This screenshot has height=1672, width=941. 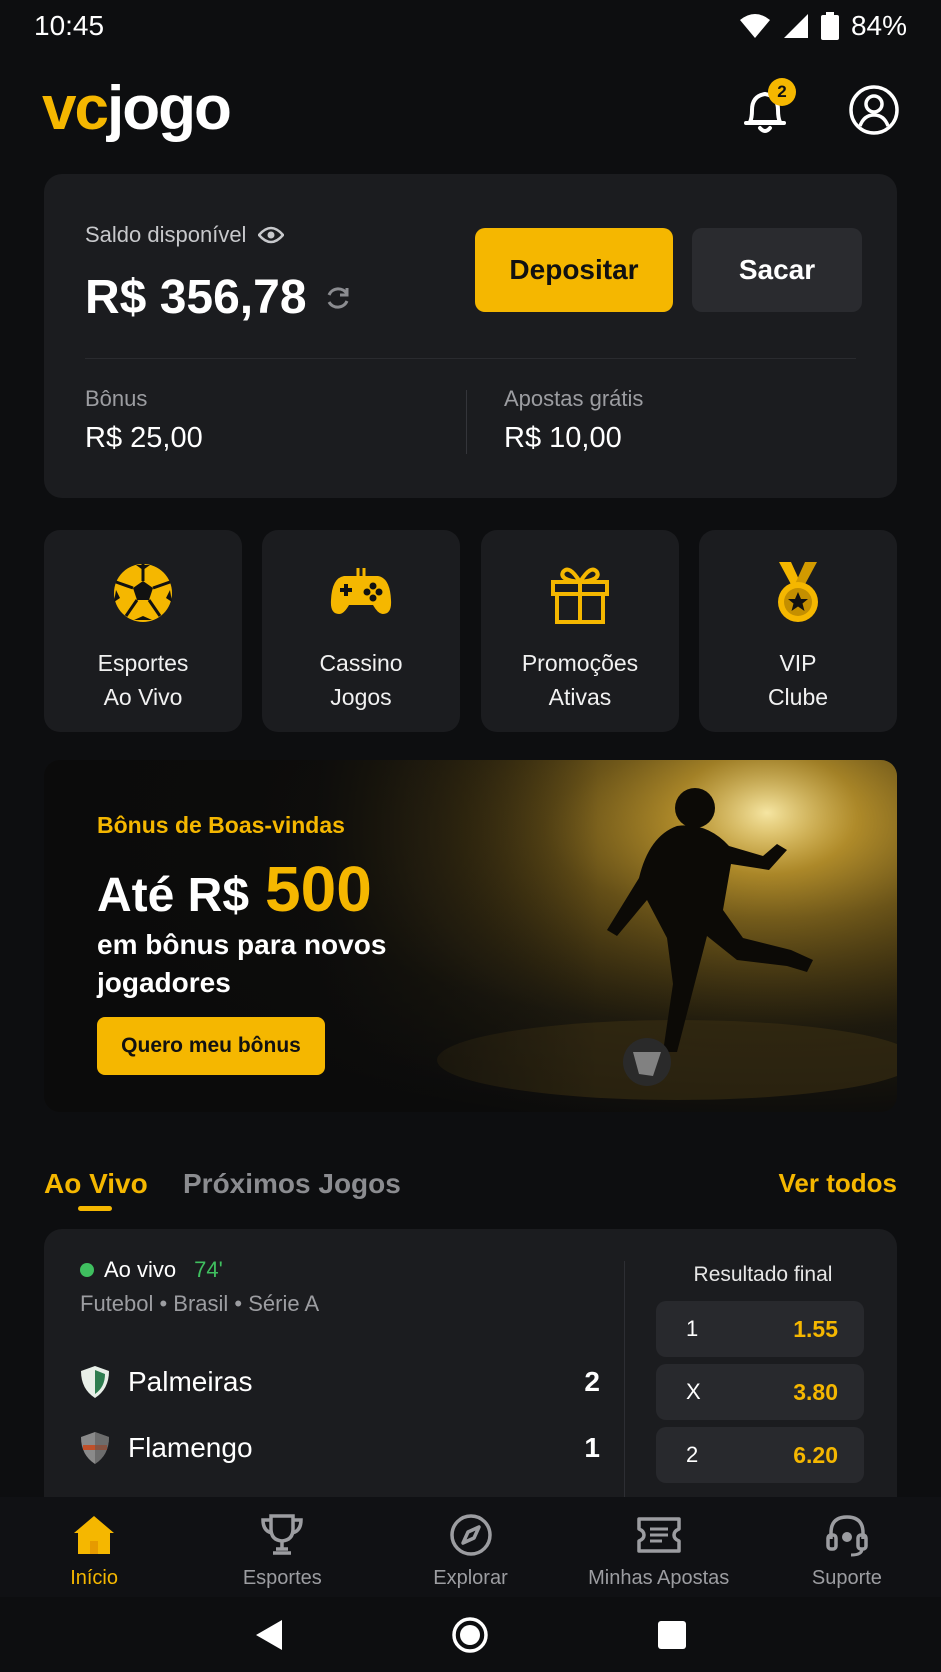 I want to click on deposit-button: Depositar, so click(x=574, y=270).